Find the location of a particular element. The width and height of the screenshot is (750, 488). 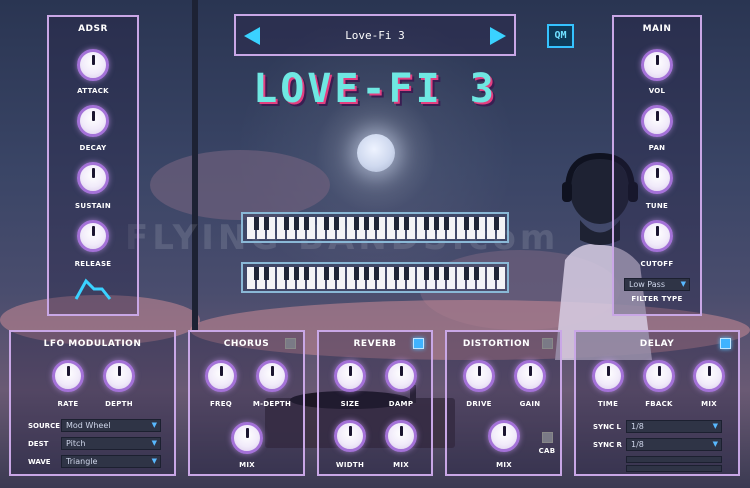

sustain-label: SUSTAIN is located at coordinates (93, 206).